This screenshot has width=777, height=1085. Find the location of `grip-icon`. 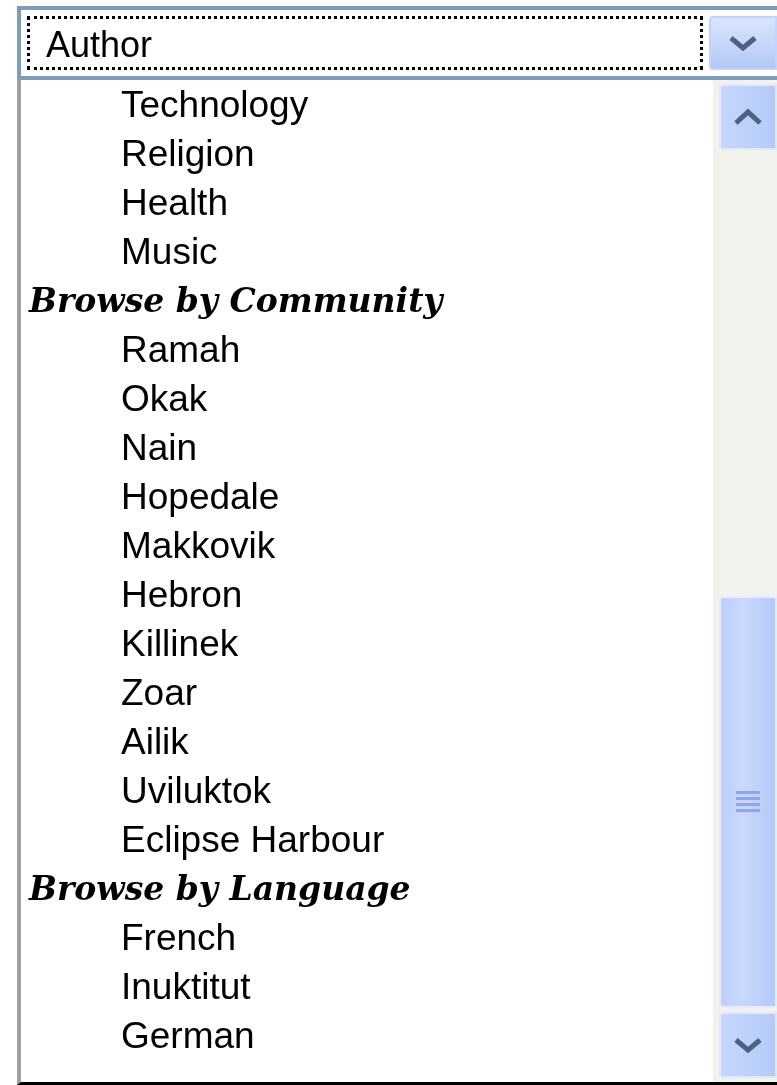

grip-icon is located at coordinates (748, 802).